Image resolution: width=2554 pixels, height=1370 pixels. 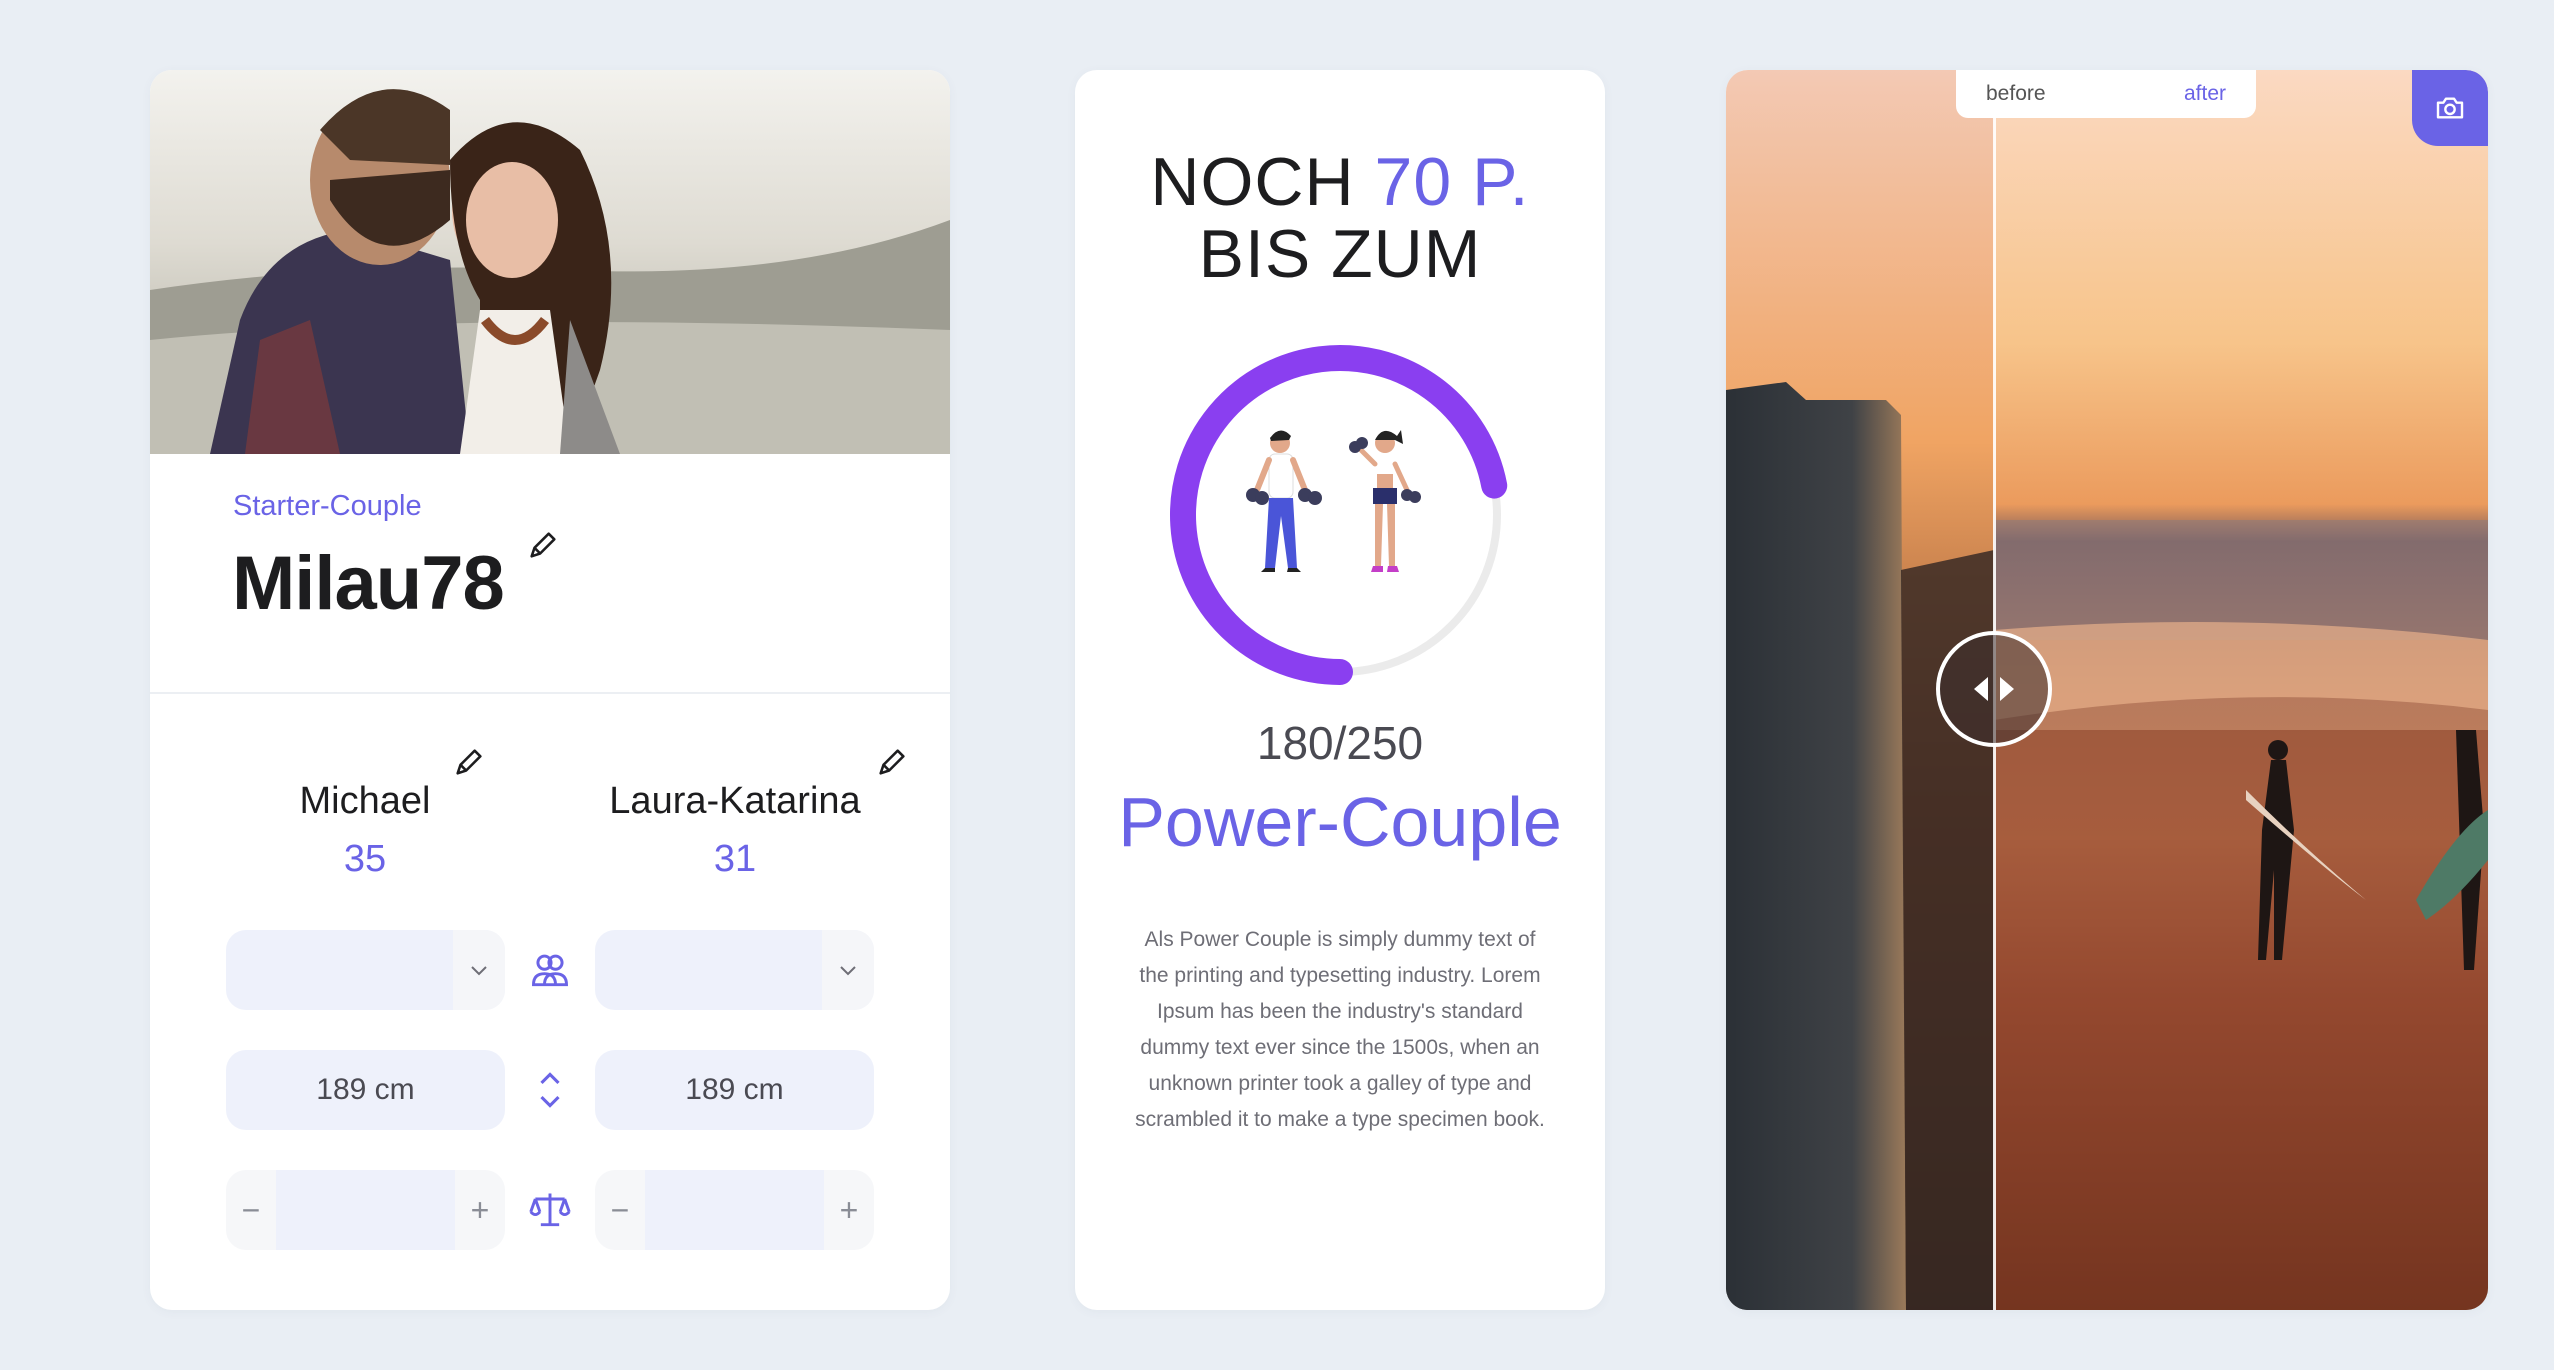 What do you see at coordinates (327, 506) in the screenshot?
I see `couple-tier-label: Starter-Couple` at bounding box center [327, 506].